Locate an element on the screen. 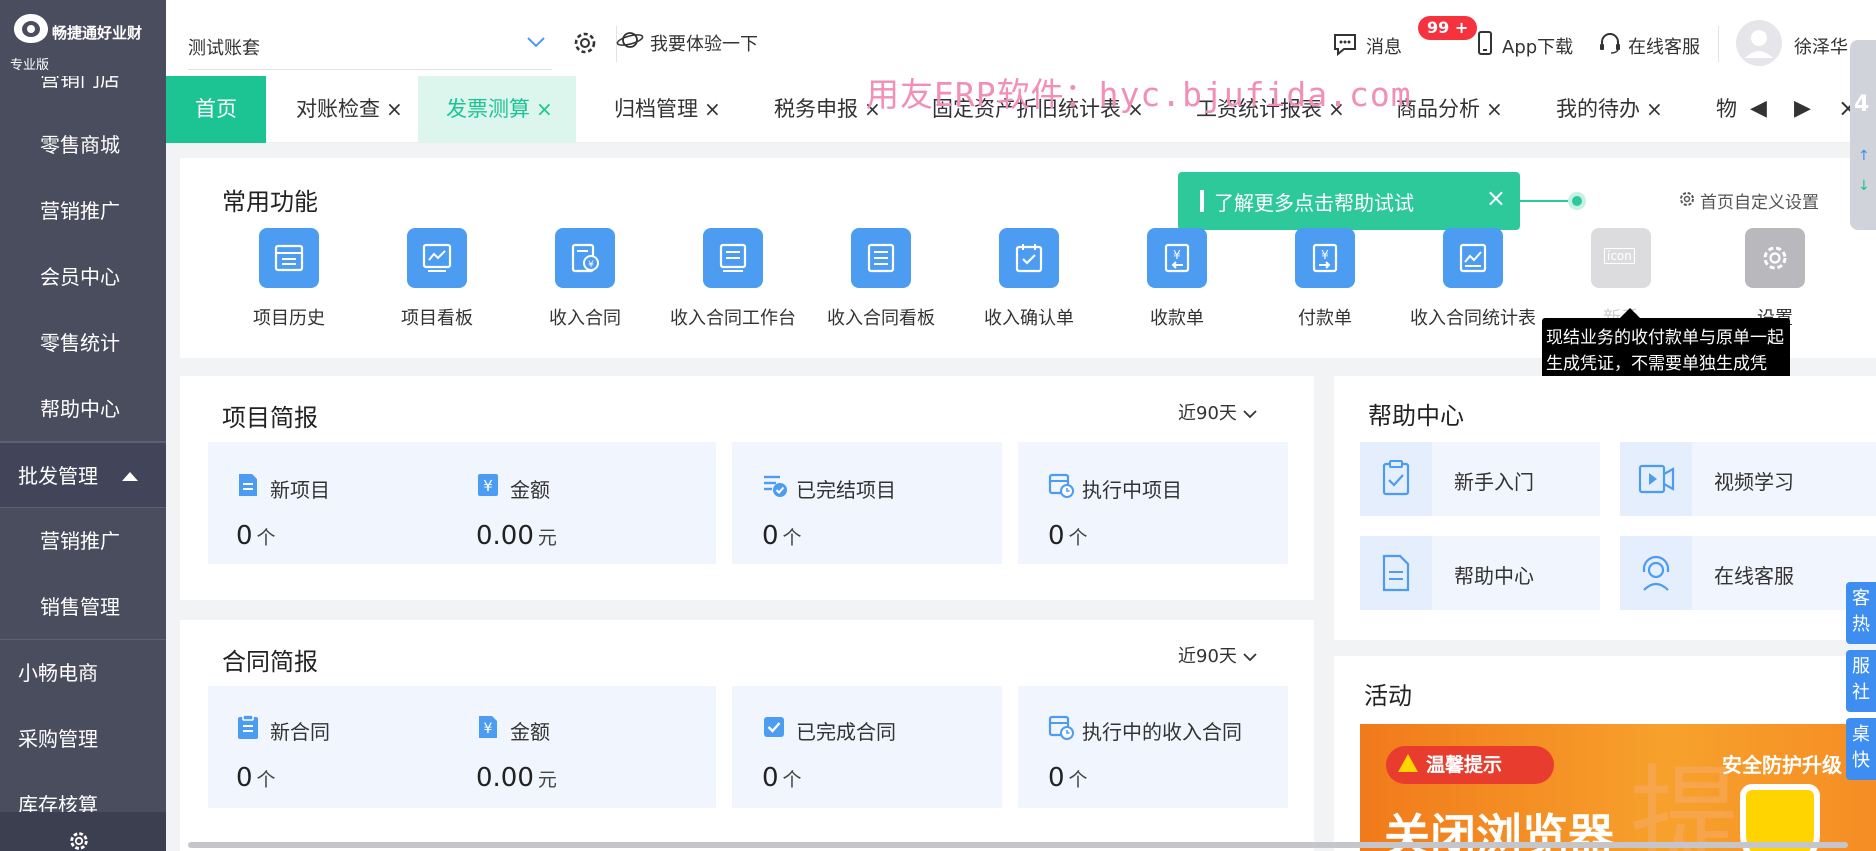 The width and height of the screenshot is (1876, 851). contract-range-select: 近90天 is located at coordinates (1217, 655).